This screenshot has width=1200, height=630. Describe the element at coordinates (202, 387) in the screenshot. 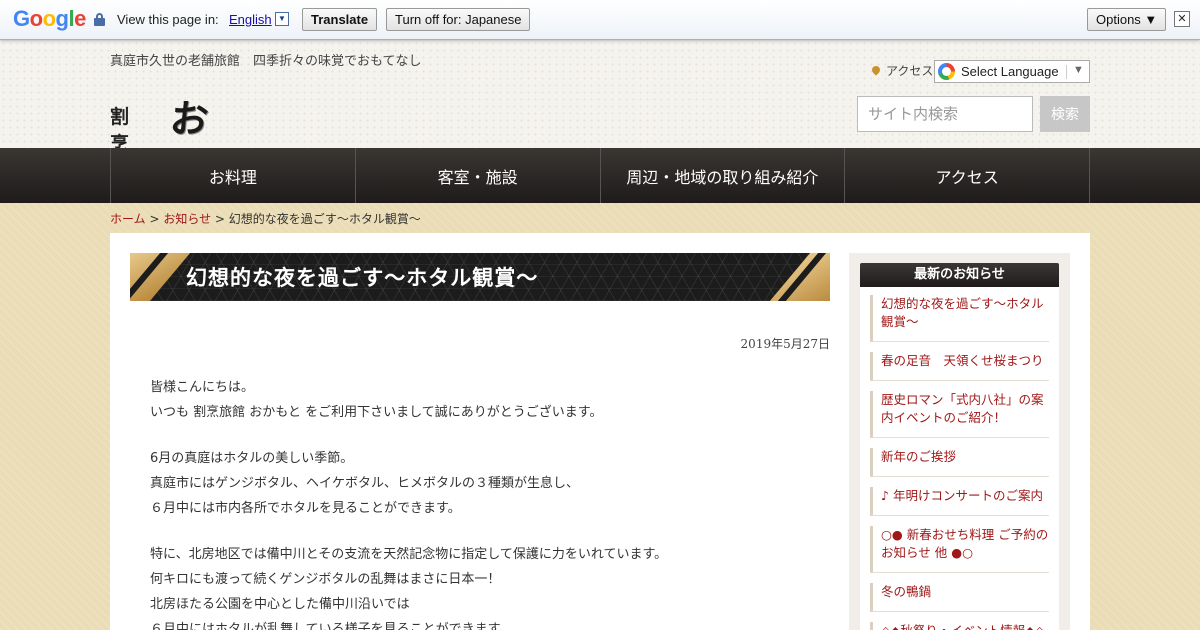

I see `article-line: 皆様こんにちは。` at that location.